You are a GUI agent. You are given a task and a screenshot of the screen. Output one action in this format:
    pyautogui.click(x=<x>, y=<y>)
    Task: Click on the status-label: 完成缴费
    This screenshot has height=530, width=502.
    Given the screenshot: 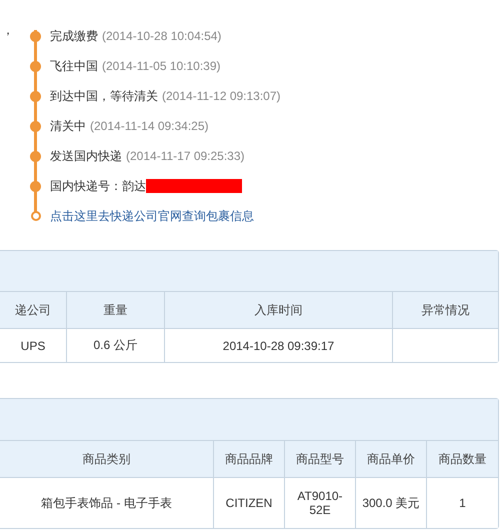 What is the action you would take?
    pyautogui.click(x=74, y=36)
    